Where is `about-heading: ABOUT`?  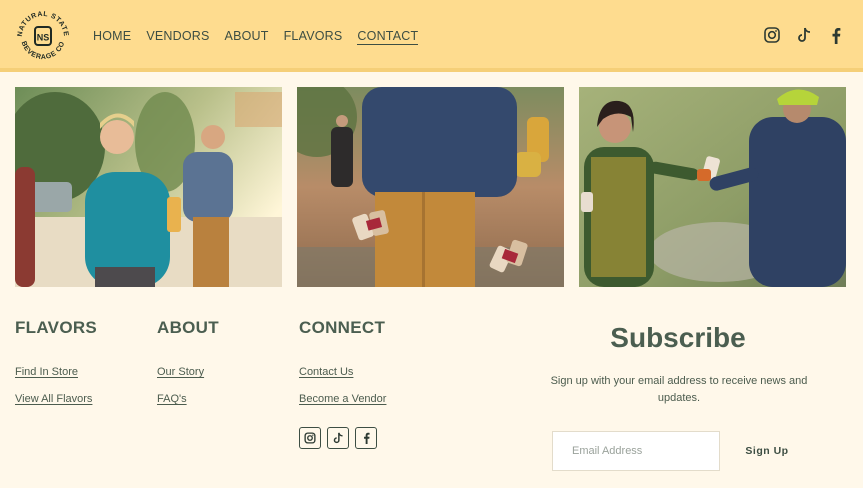 about-heading: ABOUT is located at coordinates (188, 327).